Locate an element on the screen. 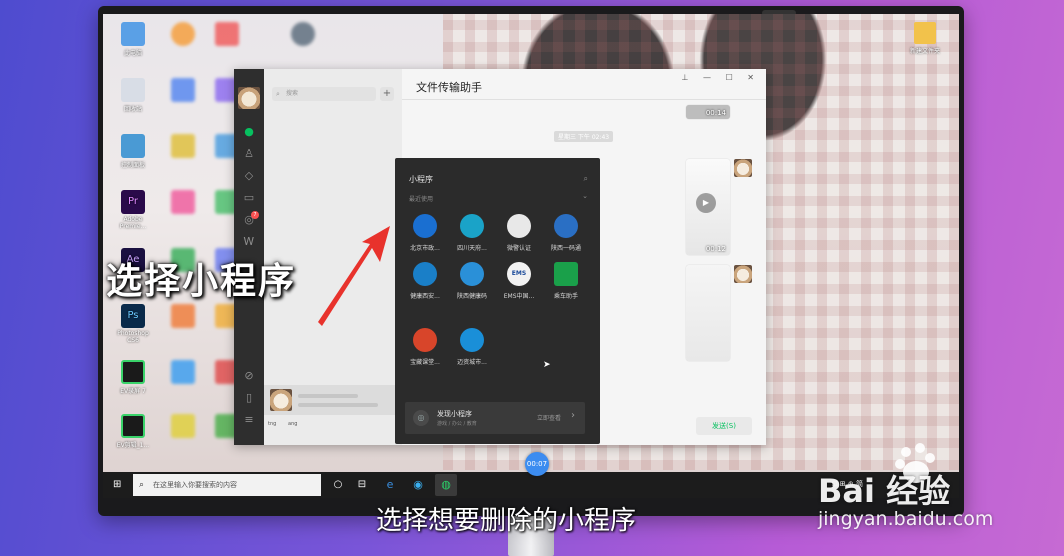 This screenshot has width=1064, height=556. desktop-icon-new-folder: 新建文件夹 is located at coordinates (925, 38).